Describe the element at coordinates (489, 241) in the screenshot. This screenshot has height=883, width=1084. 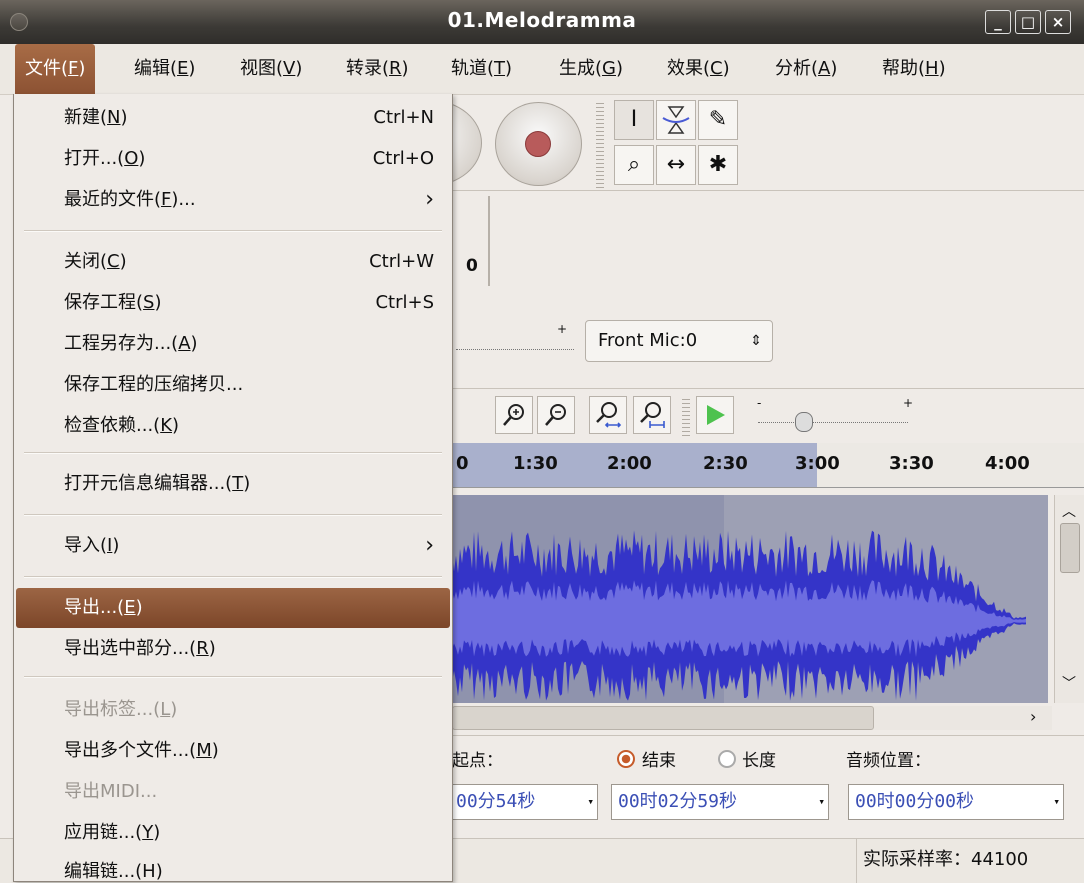
I see `meter-divider` at that location.